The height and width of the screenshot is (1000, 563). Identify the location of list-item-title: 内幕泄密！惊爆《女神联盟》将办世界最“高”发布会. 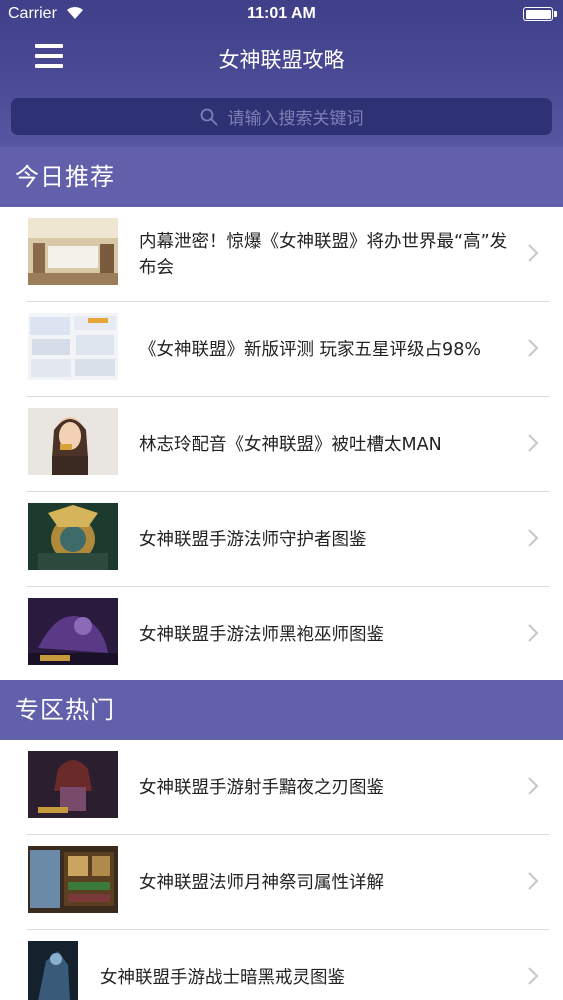
(323, 254).